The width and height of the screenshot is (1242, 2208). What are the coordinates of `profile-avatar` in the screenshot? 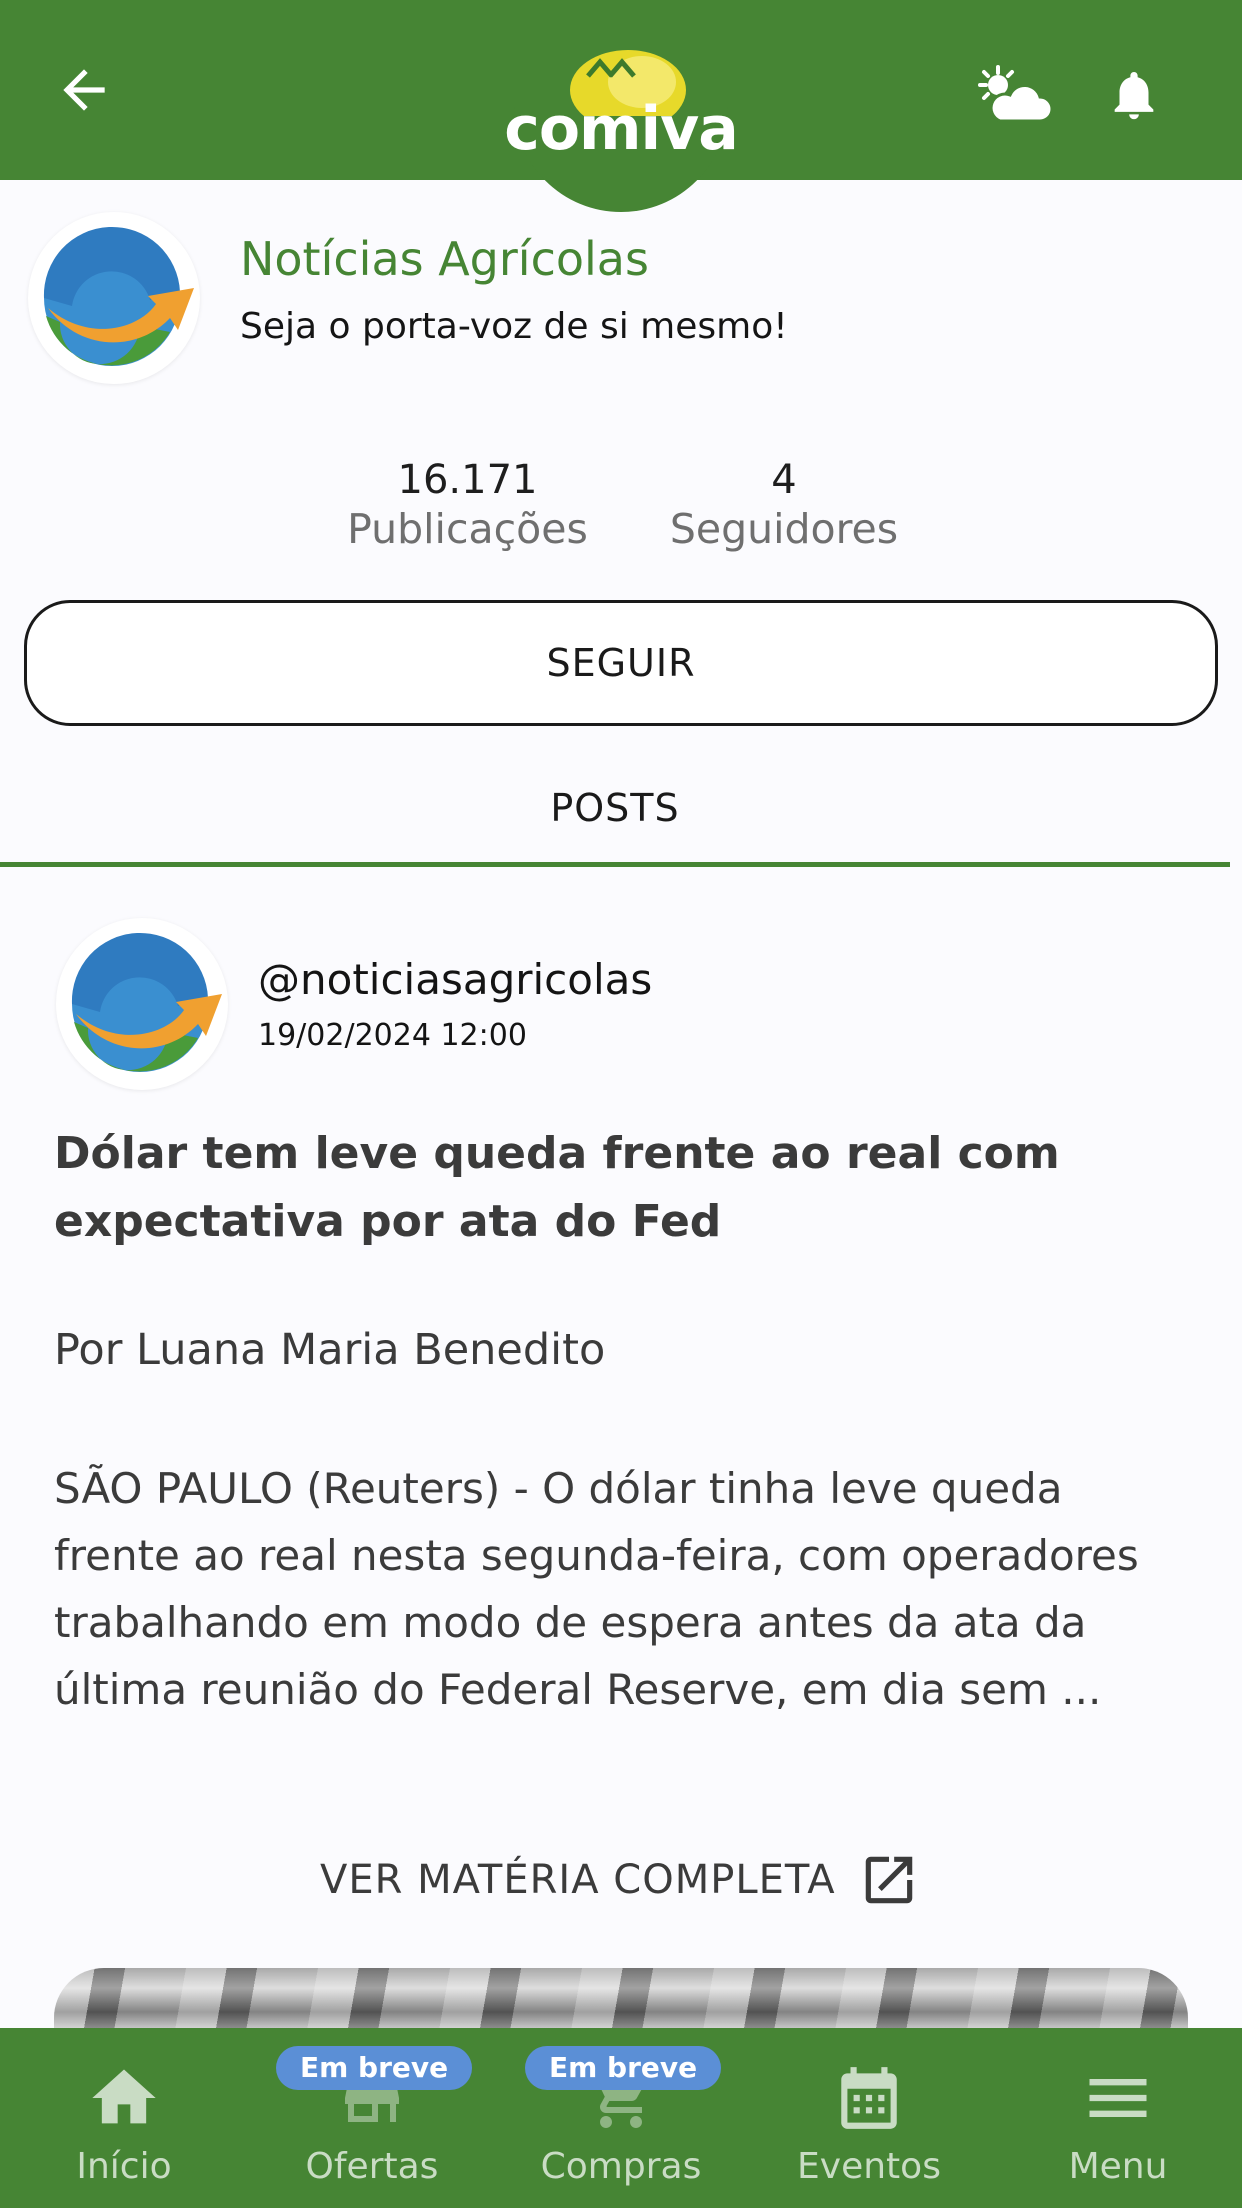 It's located at (114, 298).